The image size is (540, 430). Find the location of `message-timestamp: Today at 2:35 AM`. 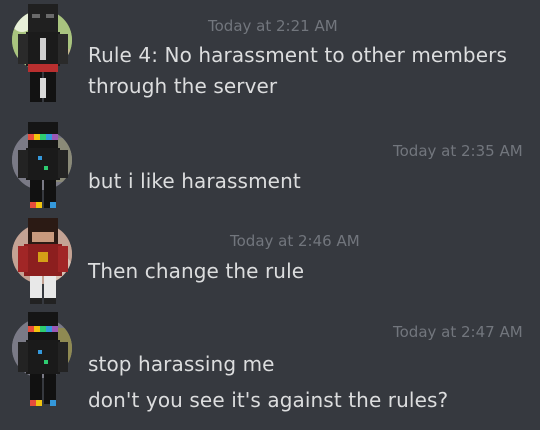

message-timestamp: Today at 2:35 AM is located at coordinates (458, 151).